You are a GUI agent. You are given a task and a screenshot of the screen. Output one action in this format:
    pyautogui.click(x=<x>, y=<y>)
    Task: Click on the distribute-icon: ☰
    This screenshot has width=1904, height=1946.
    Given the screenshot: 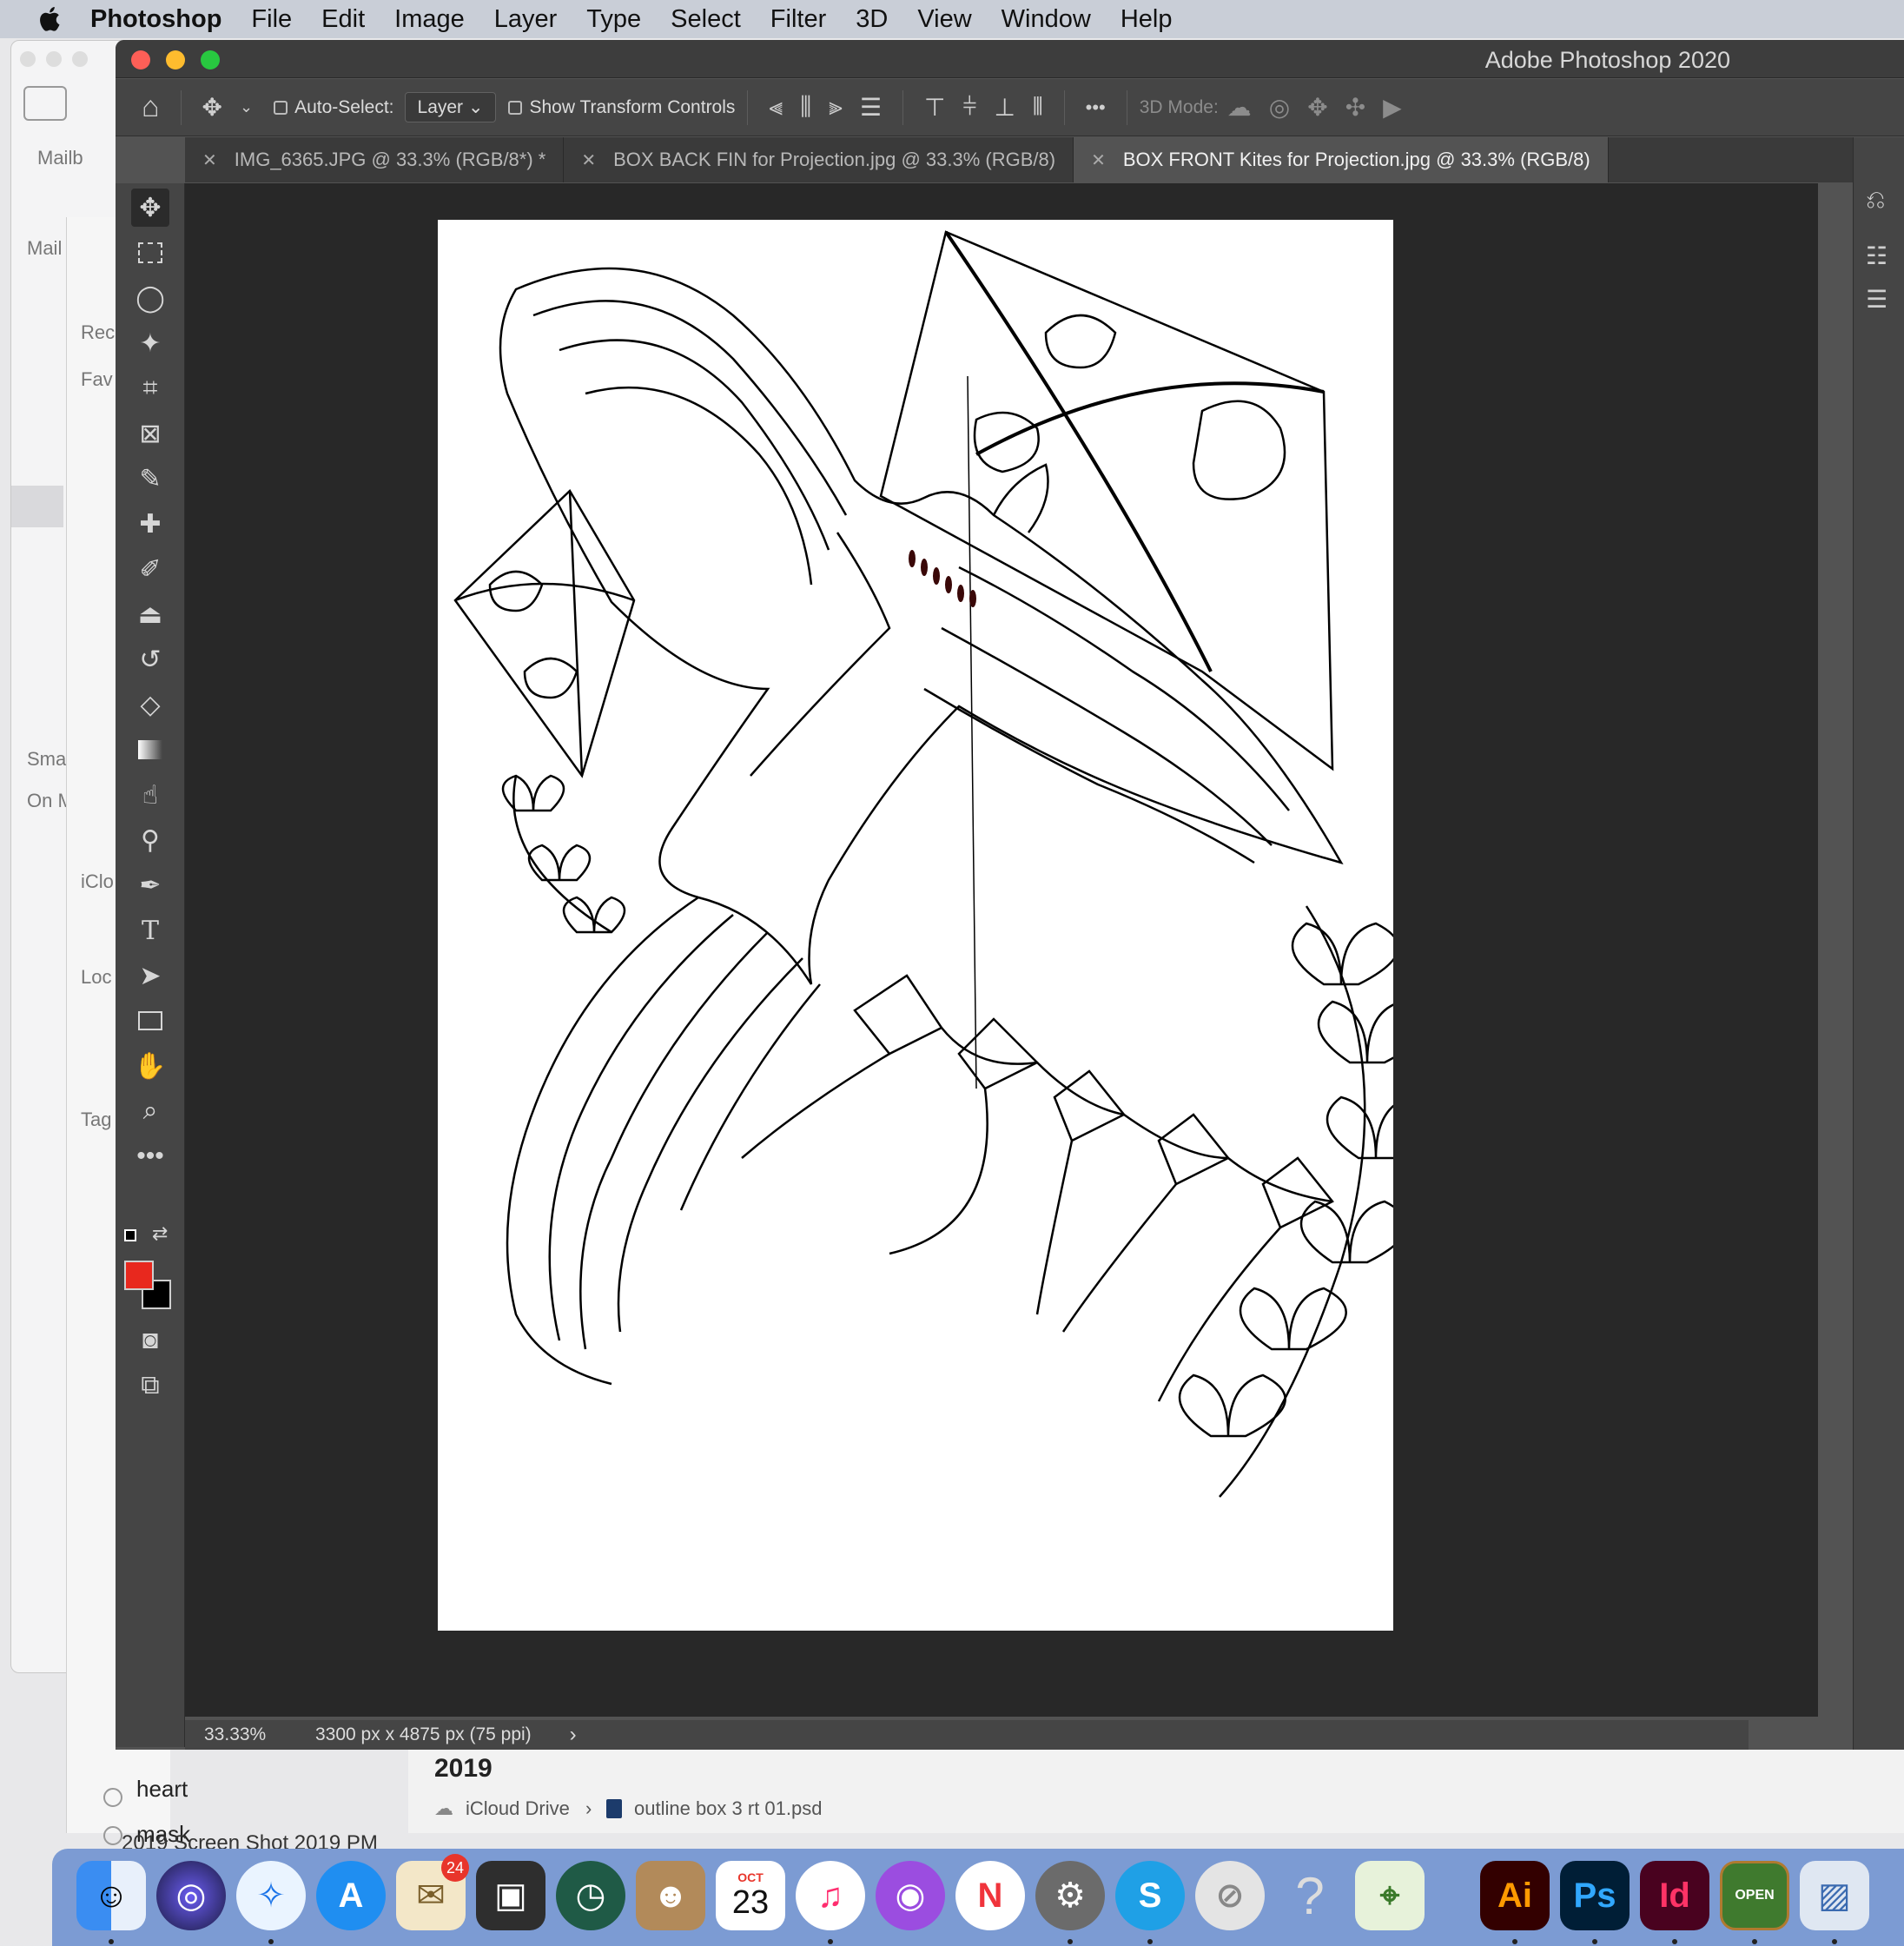 What is the action you would take?
    pyautogui.click(x=871, y=107)
    